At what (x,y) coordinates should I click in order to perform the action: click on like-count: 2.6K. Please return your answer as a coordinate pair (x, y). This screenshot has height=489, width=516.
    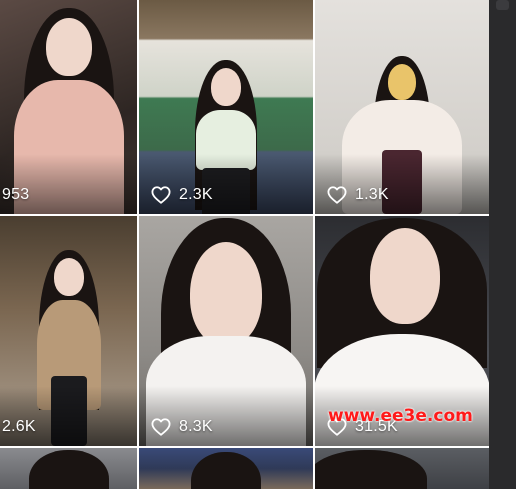
    Looking at the image, I should click on (19, 426).